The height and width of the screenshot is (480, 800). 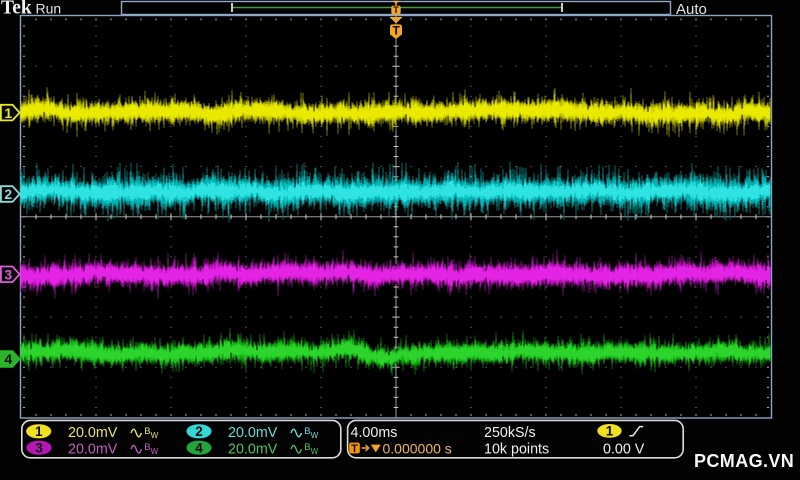 What do you see at coordinates (516, 449) in the screenshot?
I see `svg-text: 10k points` at bounding box center [516, 449].